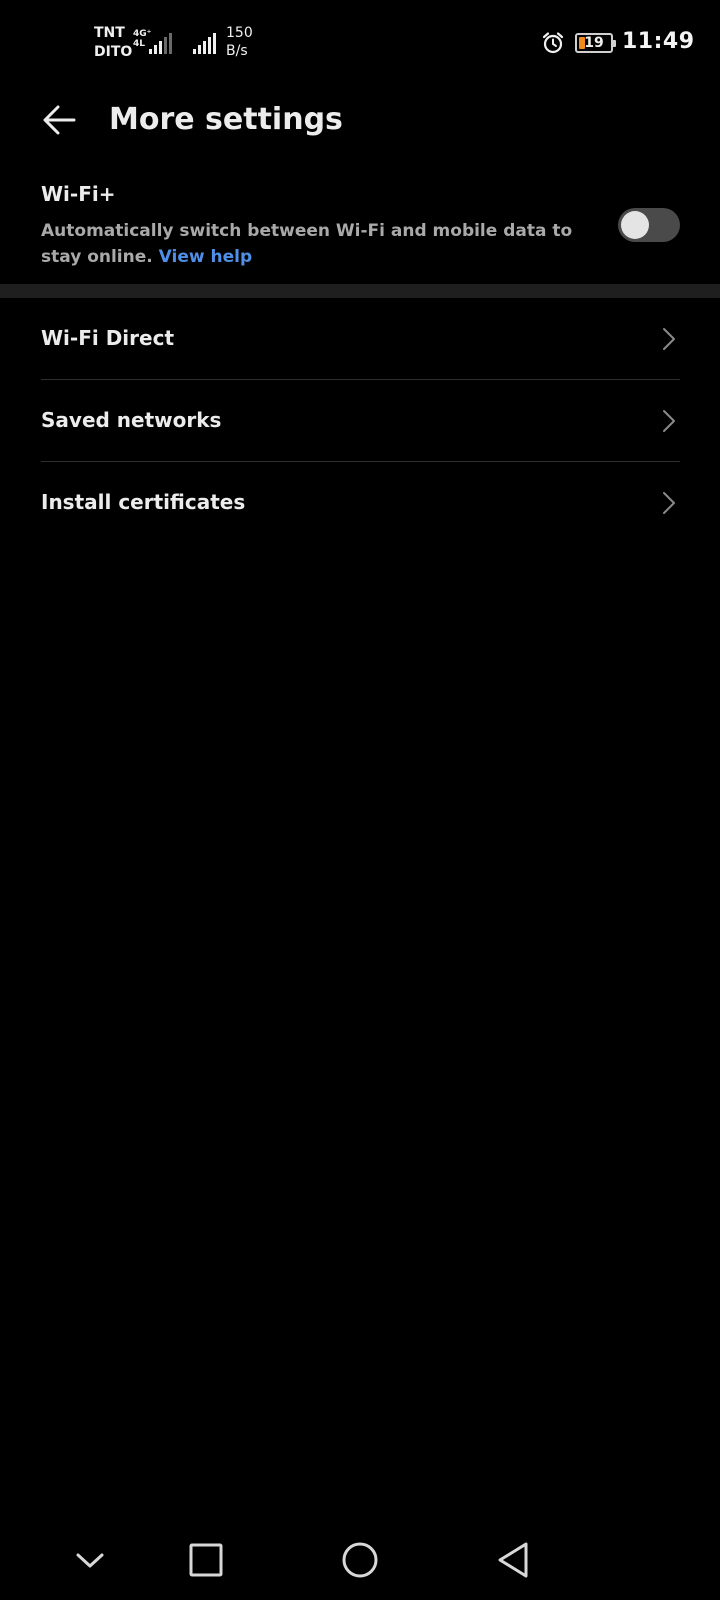  I want to click on nav-back-button, so click(514, 1560).